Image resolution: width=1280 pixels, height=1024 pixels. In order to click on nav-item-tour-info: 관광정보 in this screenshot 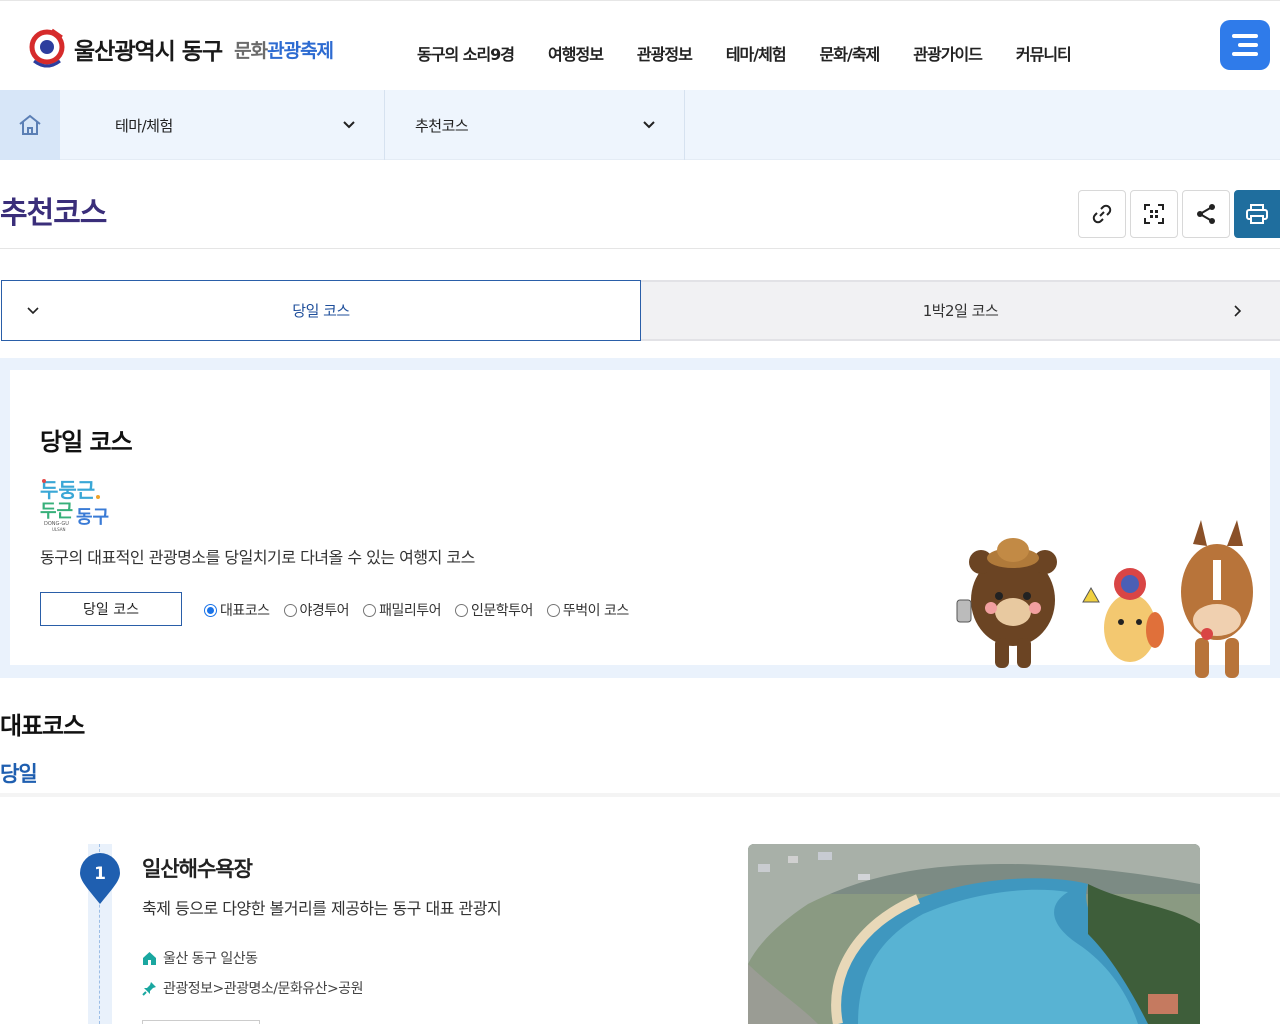, I will do `click(665, 53)`.